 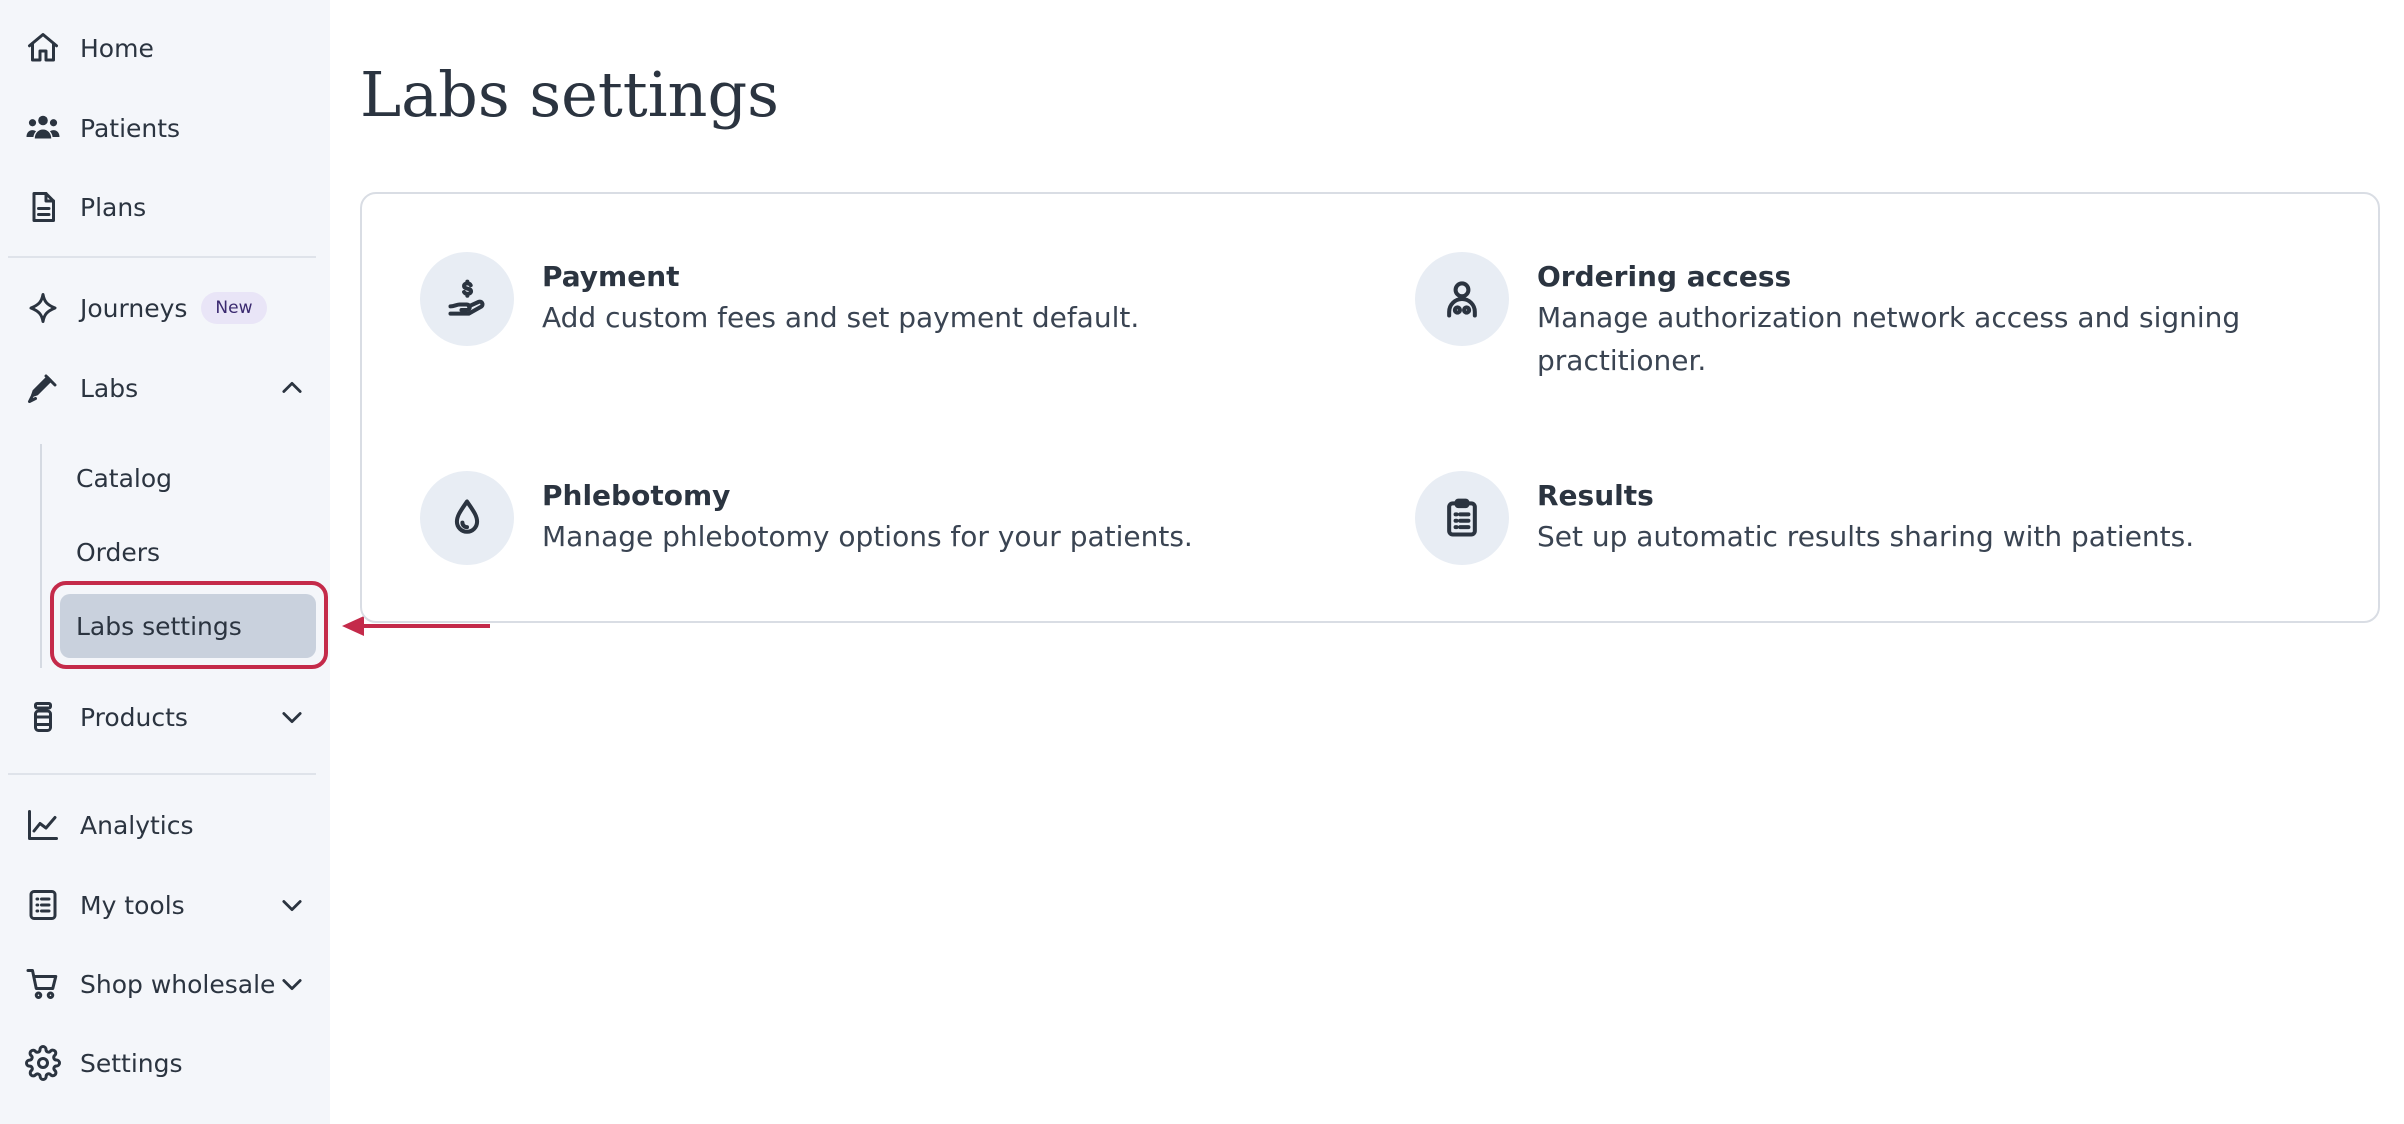 What do you see at coordinates (132, 905) in the screenshot?
I see `sidebar-item-label: My tools` at bounding box center [132, 905].